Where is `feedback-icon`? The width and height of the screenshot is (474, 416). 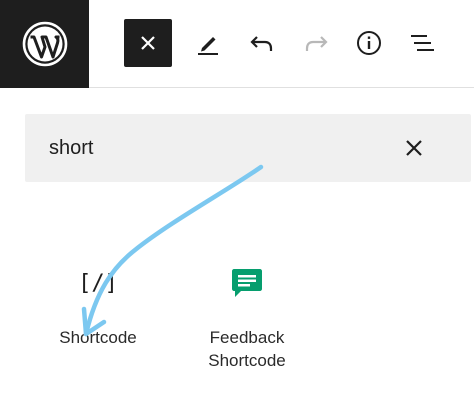
feedback-icon is located at coordinates (247, 283).